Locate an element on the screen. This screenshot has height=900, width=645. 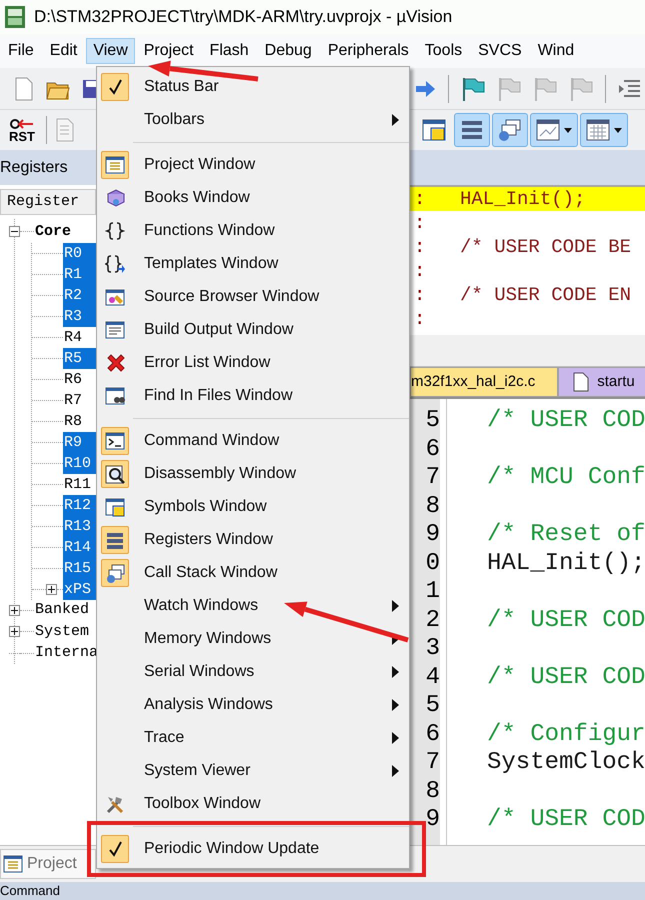
menu-item: Memory Windows is located at coordinates (253, 638).